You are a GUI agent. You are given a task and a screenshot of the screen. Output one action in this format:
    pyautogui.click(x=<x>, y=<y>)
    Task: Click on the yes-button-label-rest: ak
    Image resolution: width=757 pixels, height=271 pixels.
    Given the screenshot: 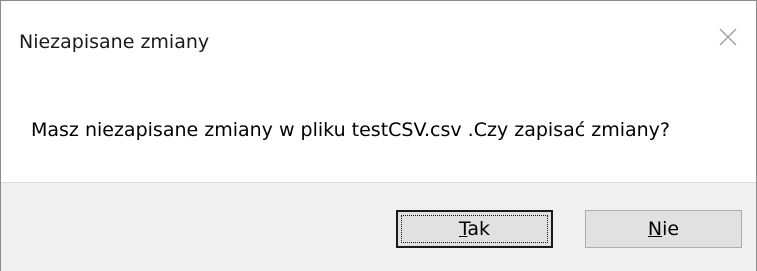 What is the action you would take?
    pyautogui.click(x=479, y=229)
    